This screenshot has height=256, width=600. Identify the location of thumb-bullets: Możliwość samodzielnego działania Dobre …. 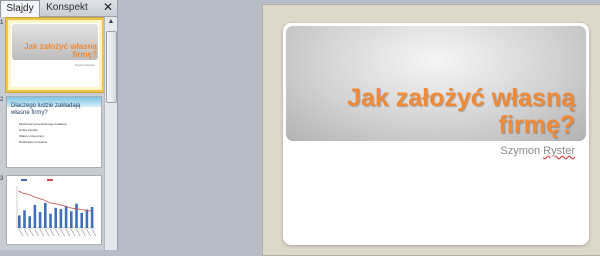
(59, 133).